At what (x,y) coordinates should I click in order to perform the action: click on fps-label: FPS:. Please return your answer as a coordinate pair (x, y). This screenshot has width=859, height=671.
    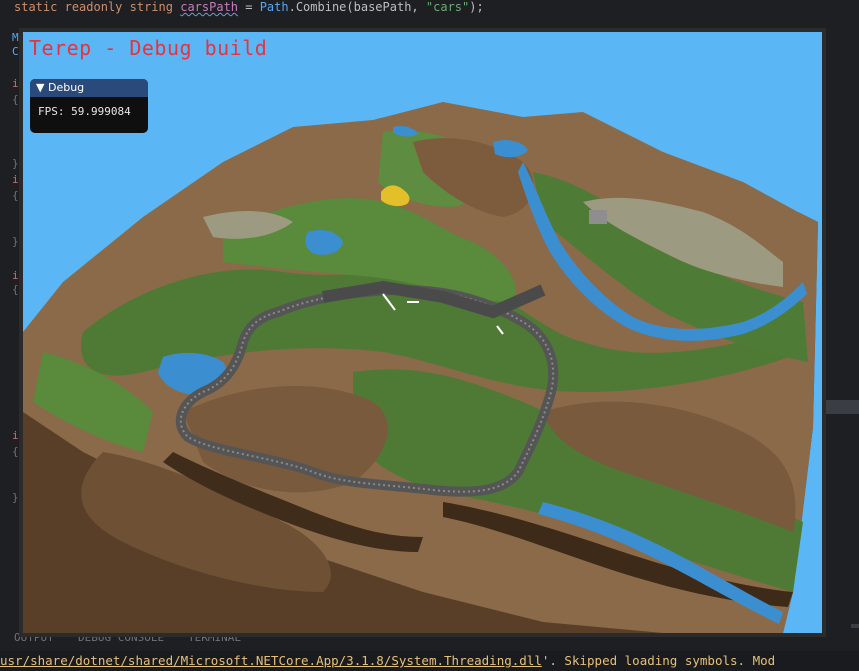
    Looking at the image, I should click on (51, 111).